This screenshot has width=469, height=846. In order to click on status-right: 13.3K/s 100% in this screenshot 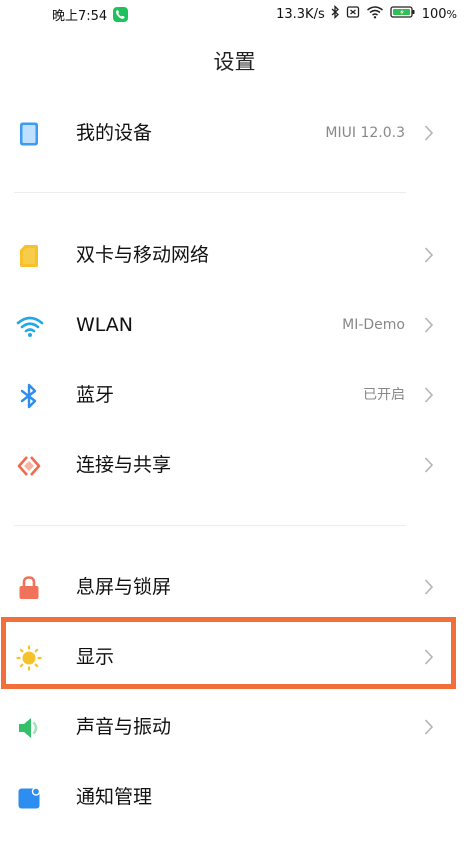, I will do `click(366, 13)`.